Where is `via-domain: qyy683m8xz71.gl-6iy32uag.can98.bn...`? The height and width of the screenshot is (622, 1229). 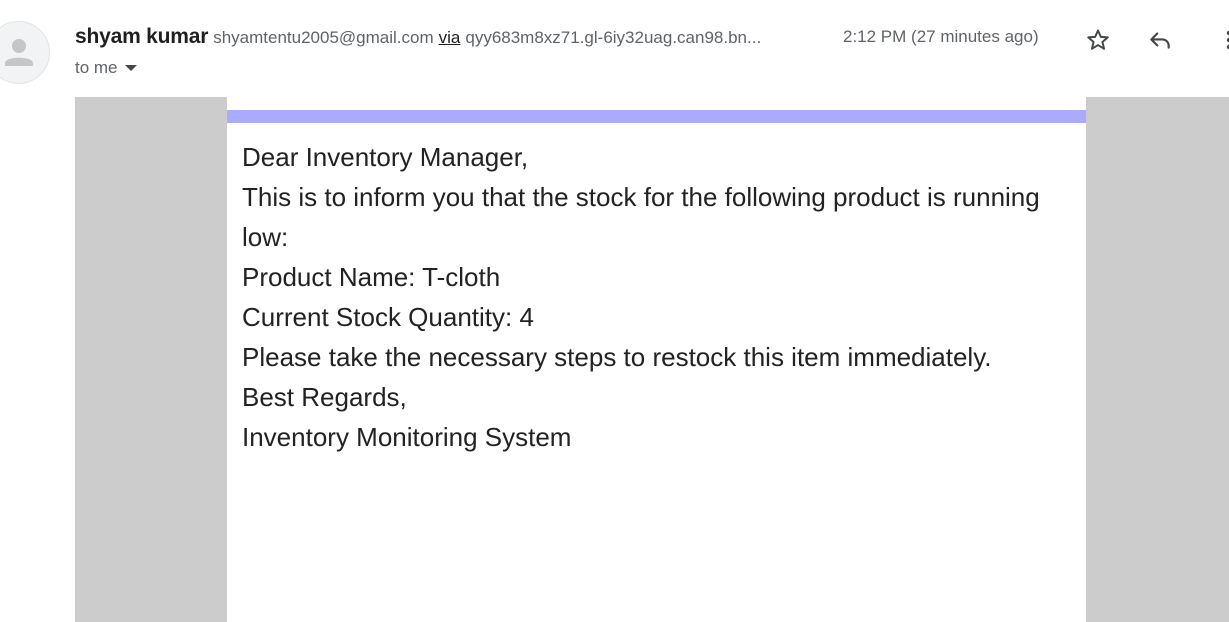 via-domain: qyy683m8xz71.gl-6iy32uag.can98.bn... is located at coordinates (613, 37).